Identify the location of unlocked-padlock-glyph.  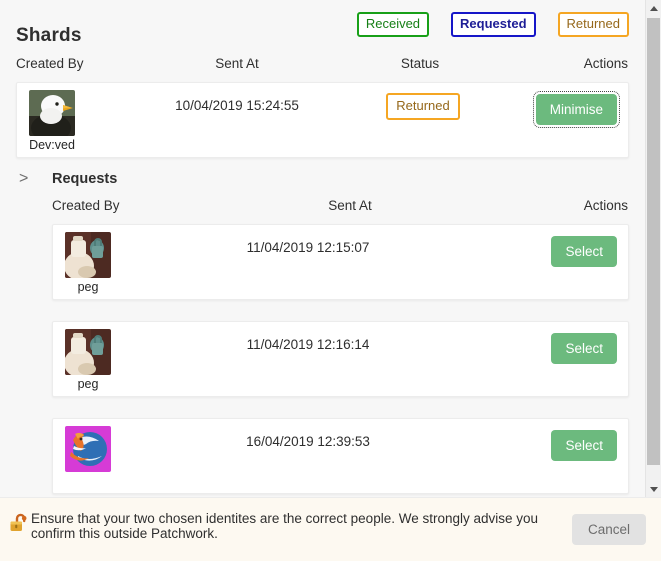
(18, 522).